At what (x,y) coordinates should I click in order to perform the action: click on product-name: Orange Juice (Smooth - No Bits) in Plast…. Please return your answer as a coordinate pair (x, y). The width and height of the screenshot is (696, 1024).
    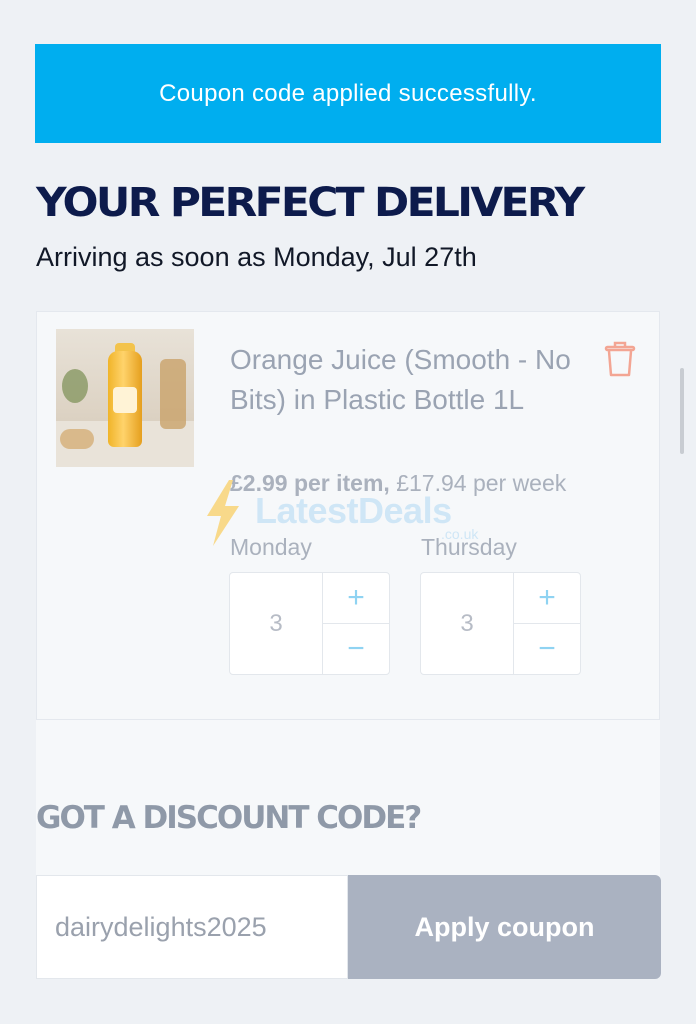
    Looking at the image, I should click on (415, 380).